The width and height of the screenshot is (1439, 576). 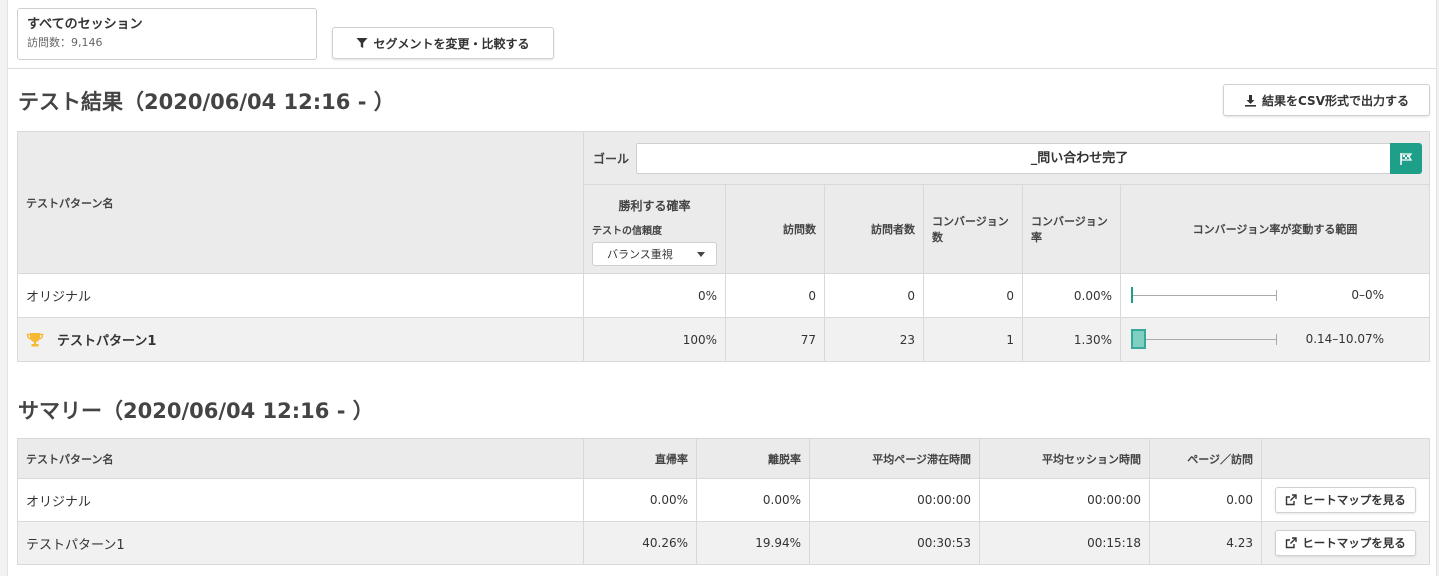 What do you see at coordinates (167, 34) in the screenshot?
I see `segment-selector: すべてのセッション 訪問数：9,146` at bounding box center [167, 34].